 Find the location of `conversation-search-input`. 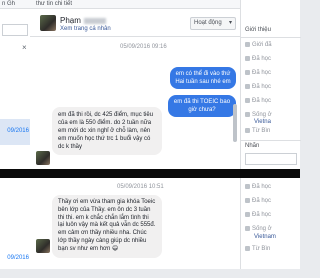

conversation-search-input is located at coordinates (15, 30).